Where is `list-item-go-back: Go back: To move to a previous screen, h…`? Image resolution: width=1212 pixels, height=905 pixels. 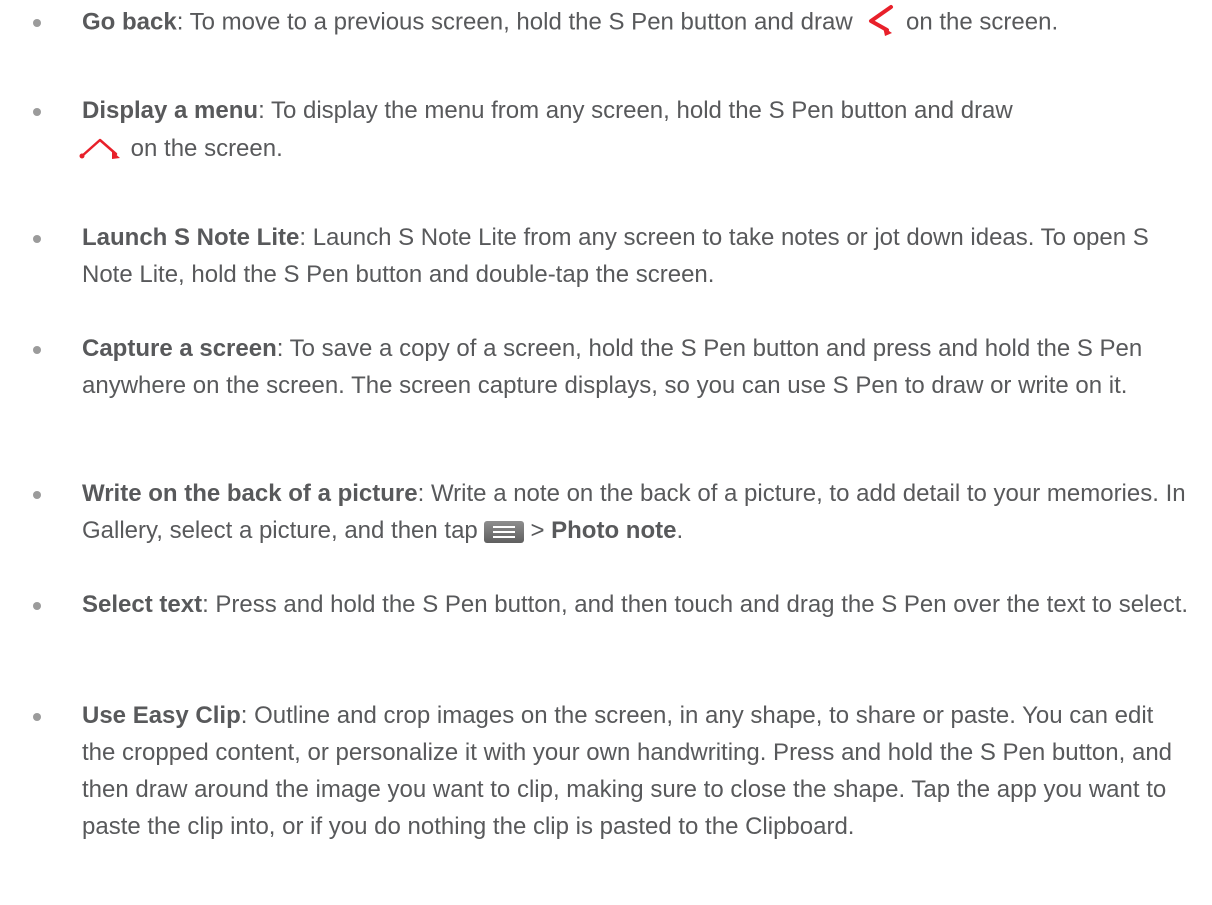 list-item-go-back: Go back: To move to a previous screen, h… is located at coordinates (612, 23).